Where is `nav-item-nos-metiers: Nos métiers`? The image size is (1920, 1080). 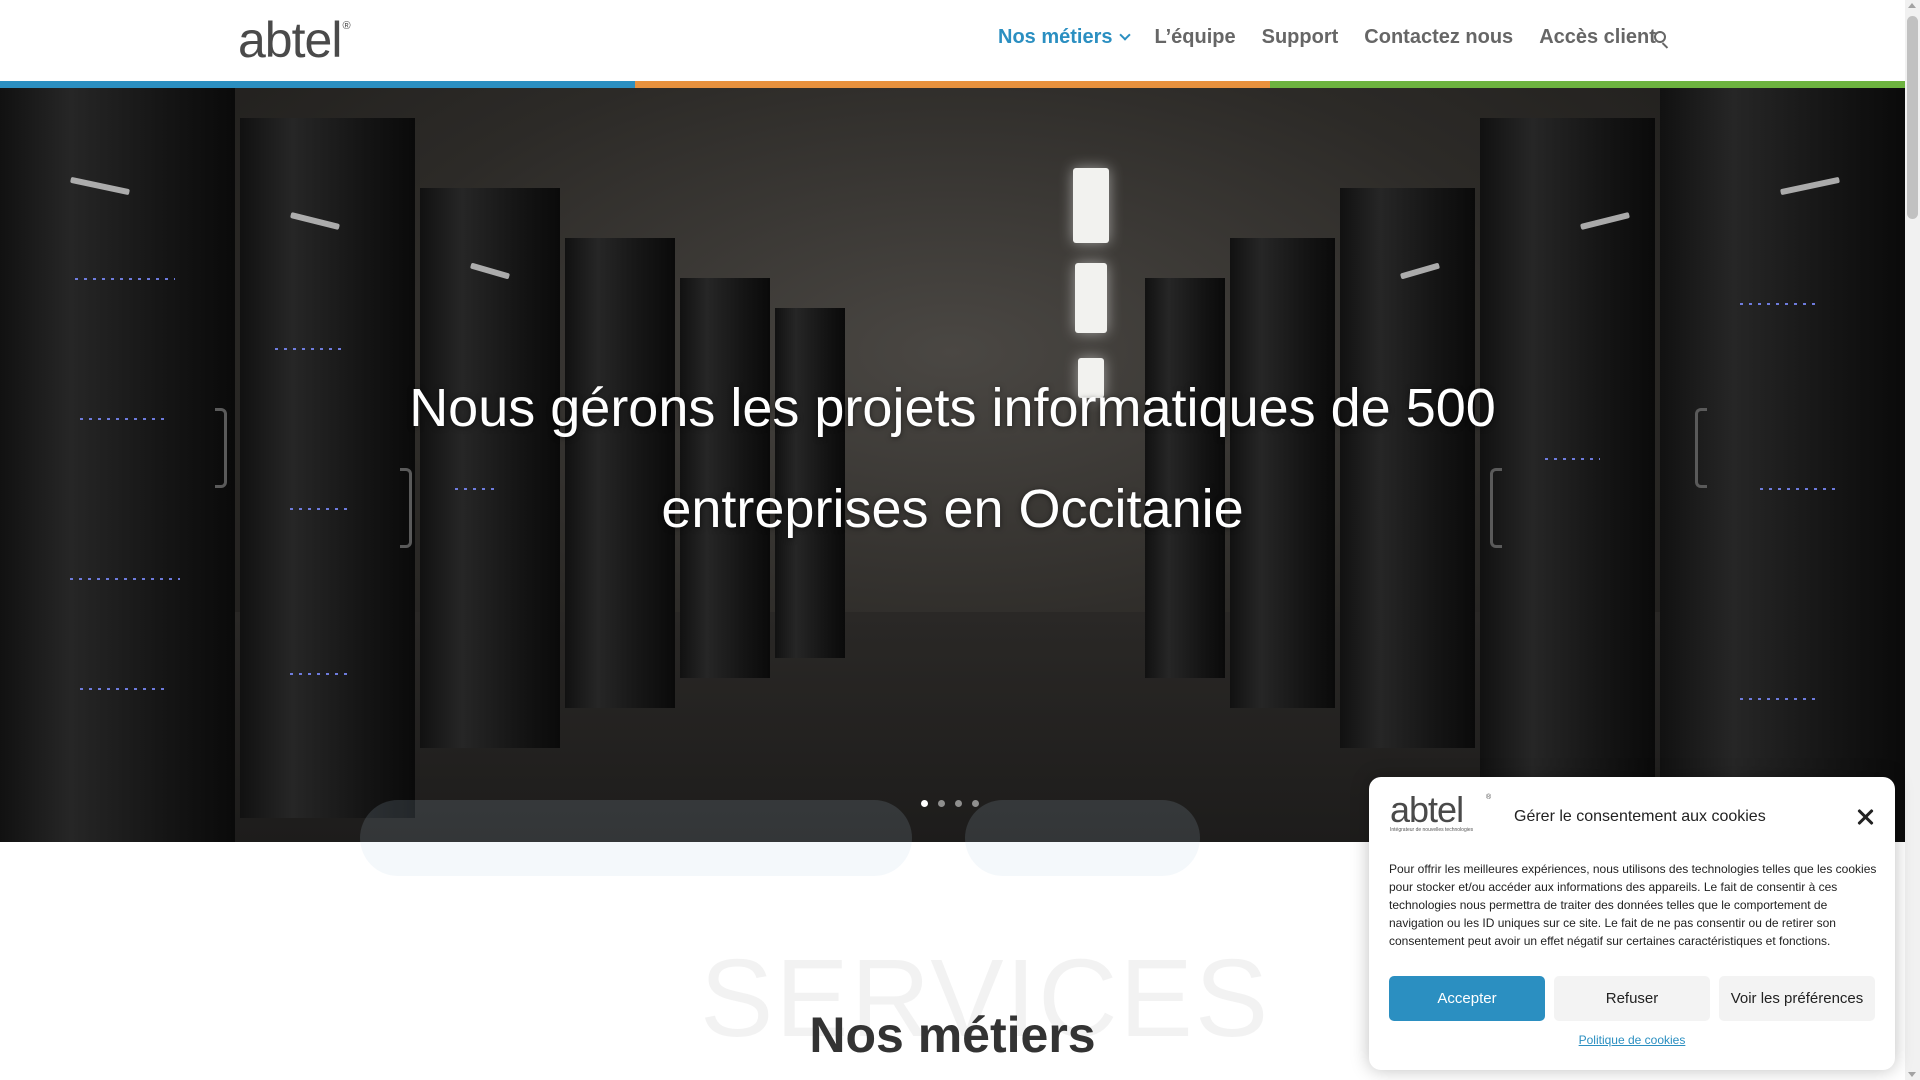 nav-item-nos-metiers: Nos métiers is located at coordinates (1064, 37).